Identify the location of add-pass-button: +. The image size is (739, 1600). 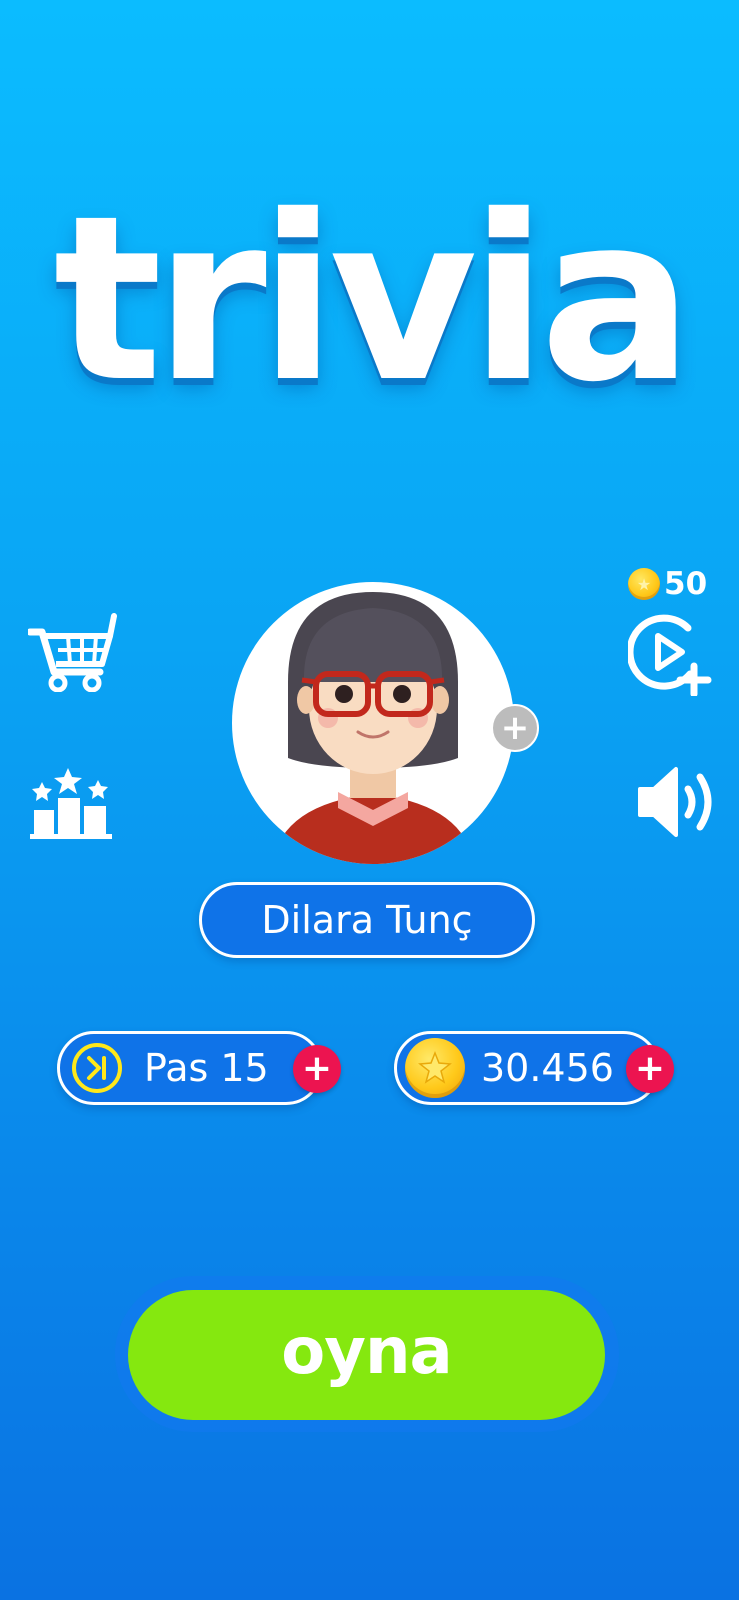
(317, 1069).